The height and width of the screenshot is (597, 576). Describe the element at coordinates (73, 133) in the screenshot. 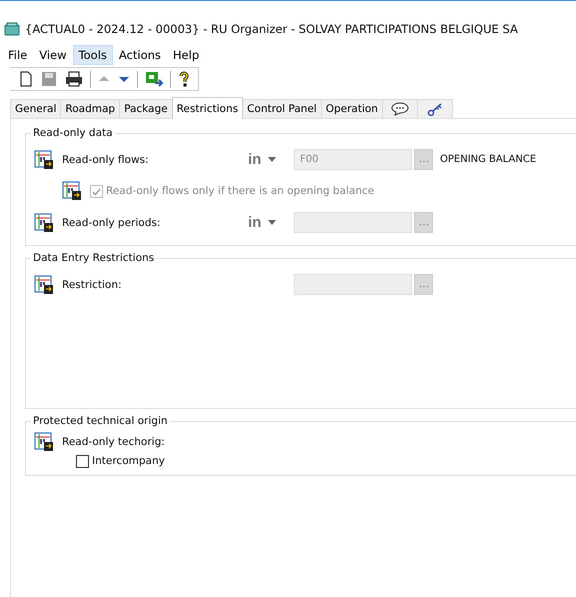

I see `group-title: Read-only data` at that location.